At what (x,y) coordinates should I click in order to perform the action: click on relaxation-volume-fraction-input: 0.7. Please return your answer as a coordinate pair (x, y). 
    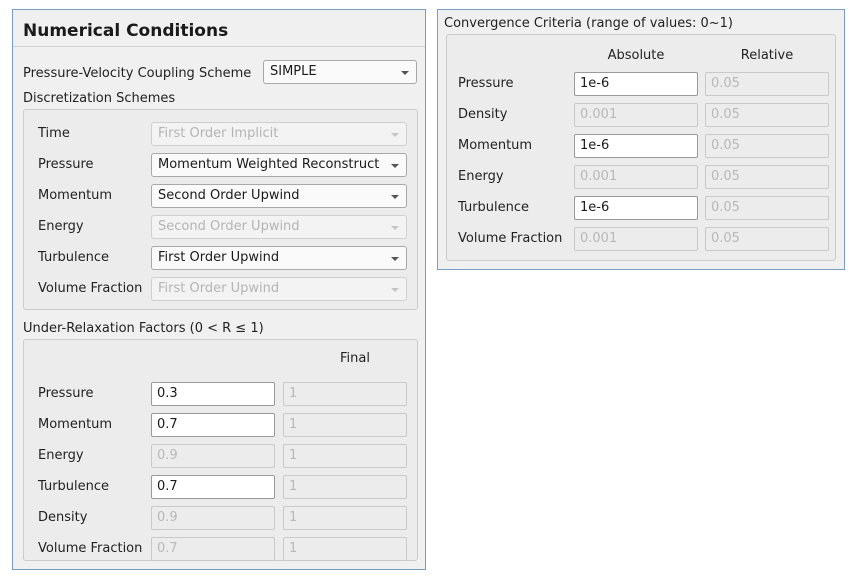
    Looking at the image, I should click on (213, 549).